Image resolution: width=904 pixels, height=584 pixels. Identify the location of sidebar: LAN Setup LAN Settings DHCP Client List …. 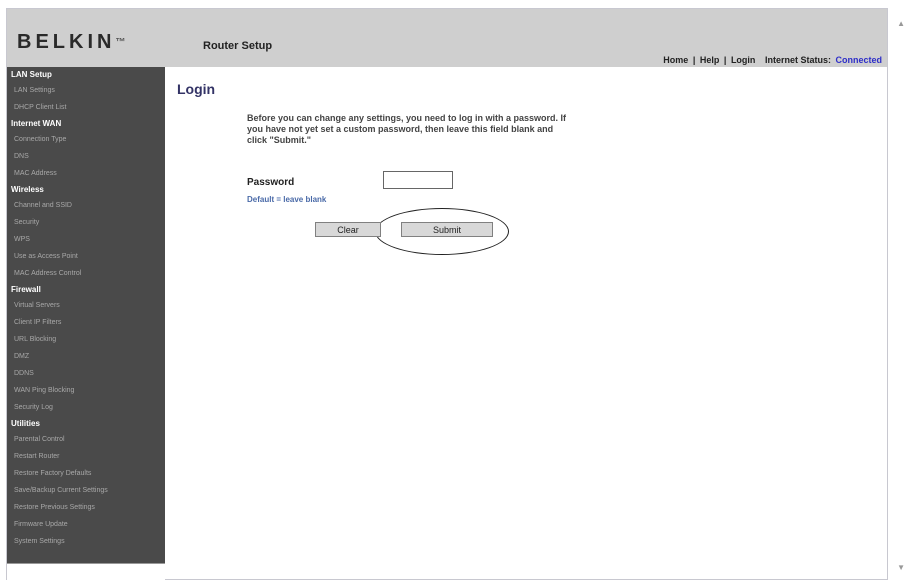
(86, 315).